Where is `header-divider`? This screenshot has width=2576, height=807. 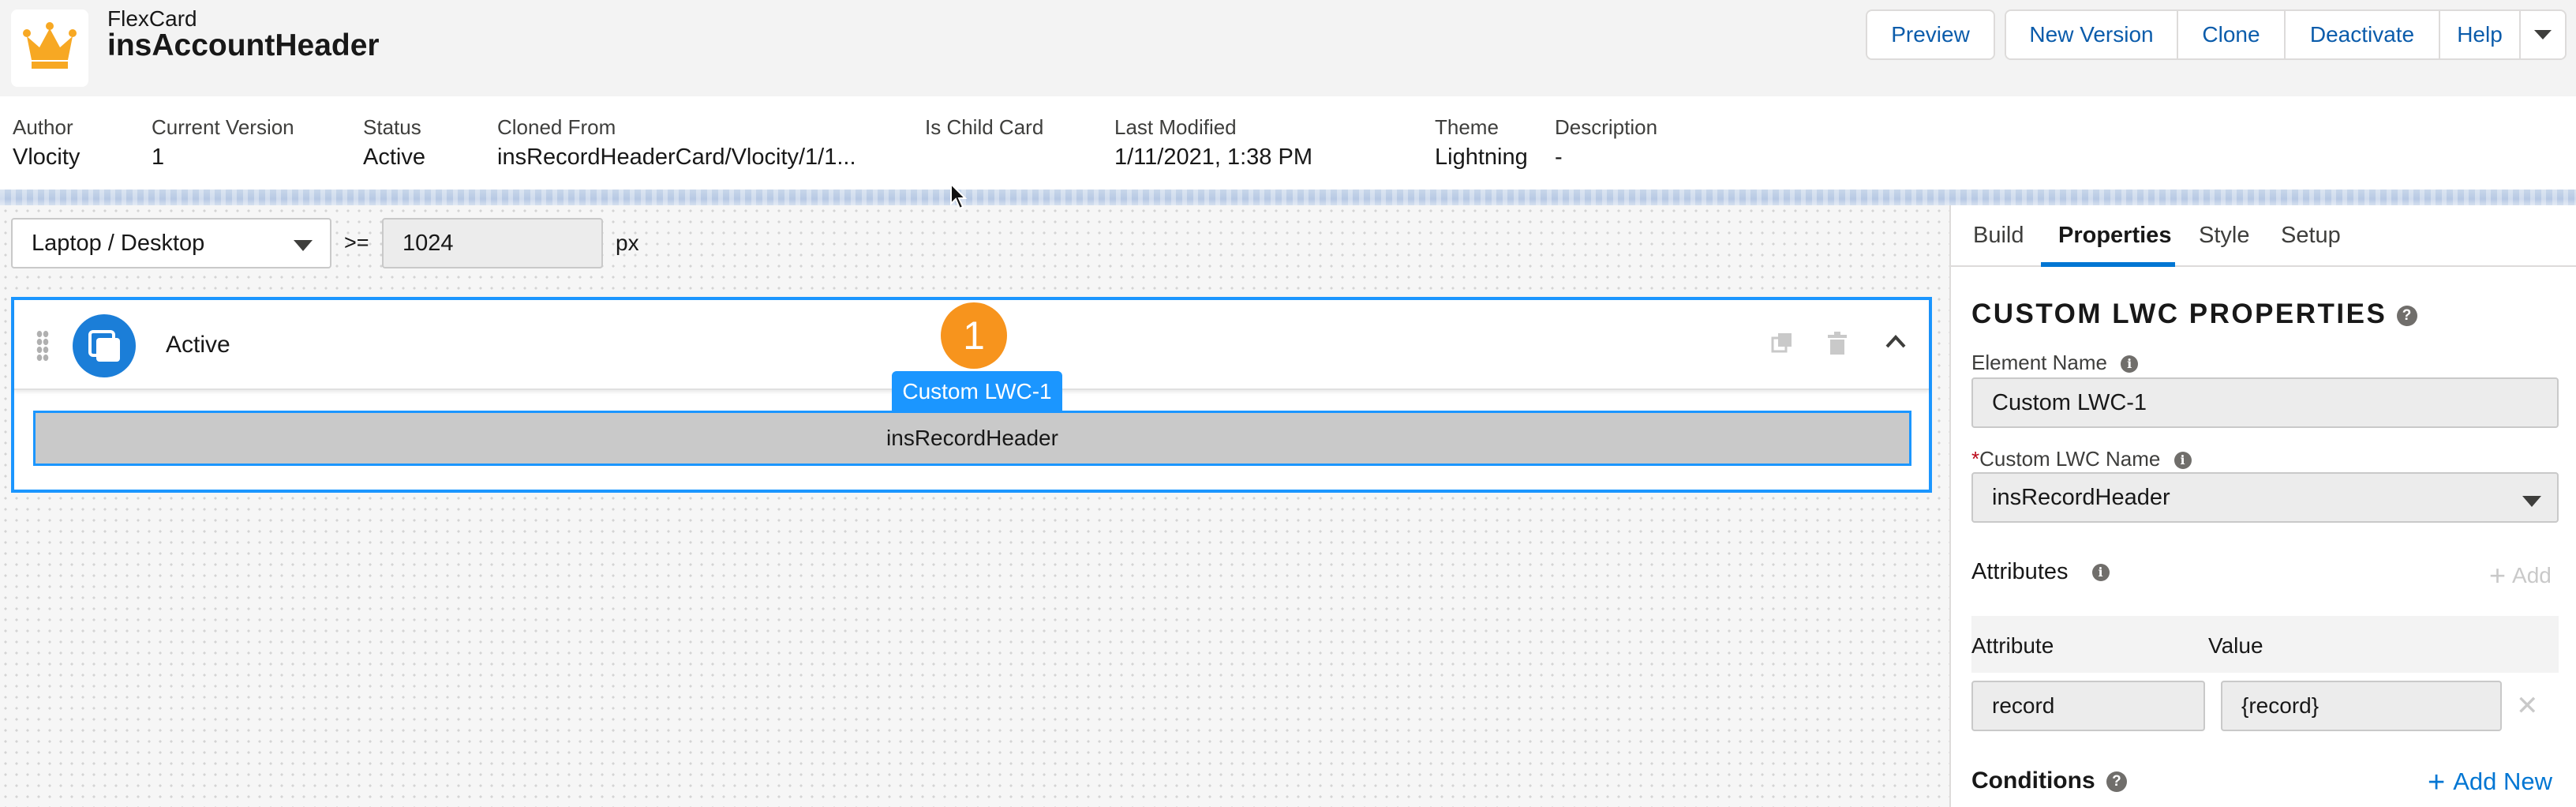
header-divider is located at coordinates (1288, 197).